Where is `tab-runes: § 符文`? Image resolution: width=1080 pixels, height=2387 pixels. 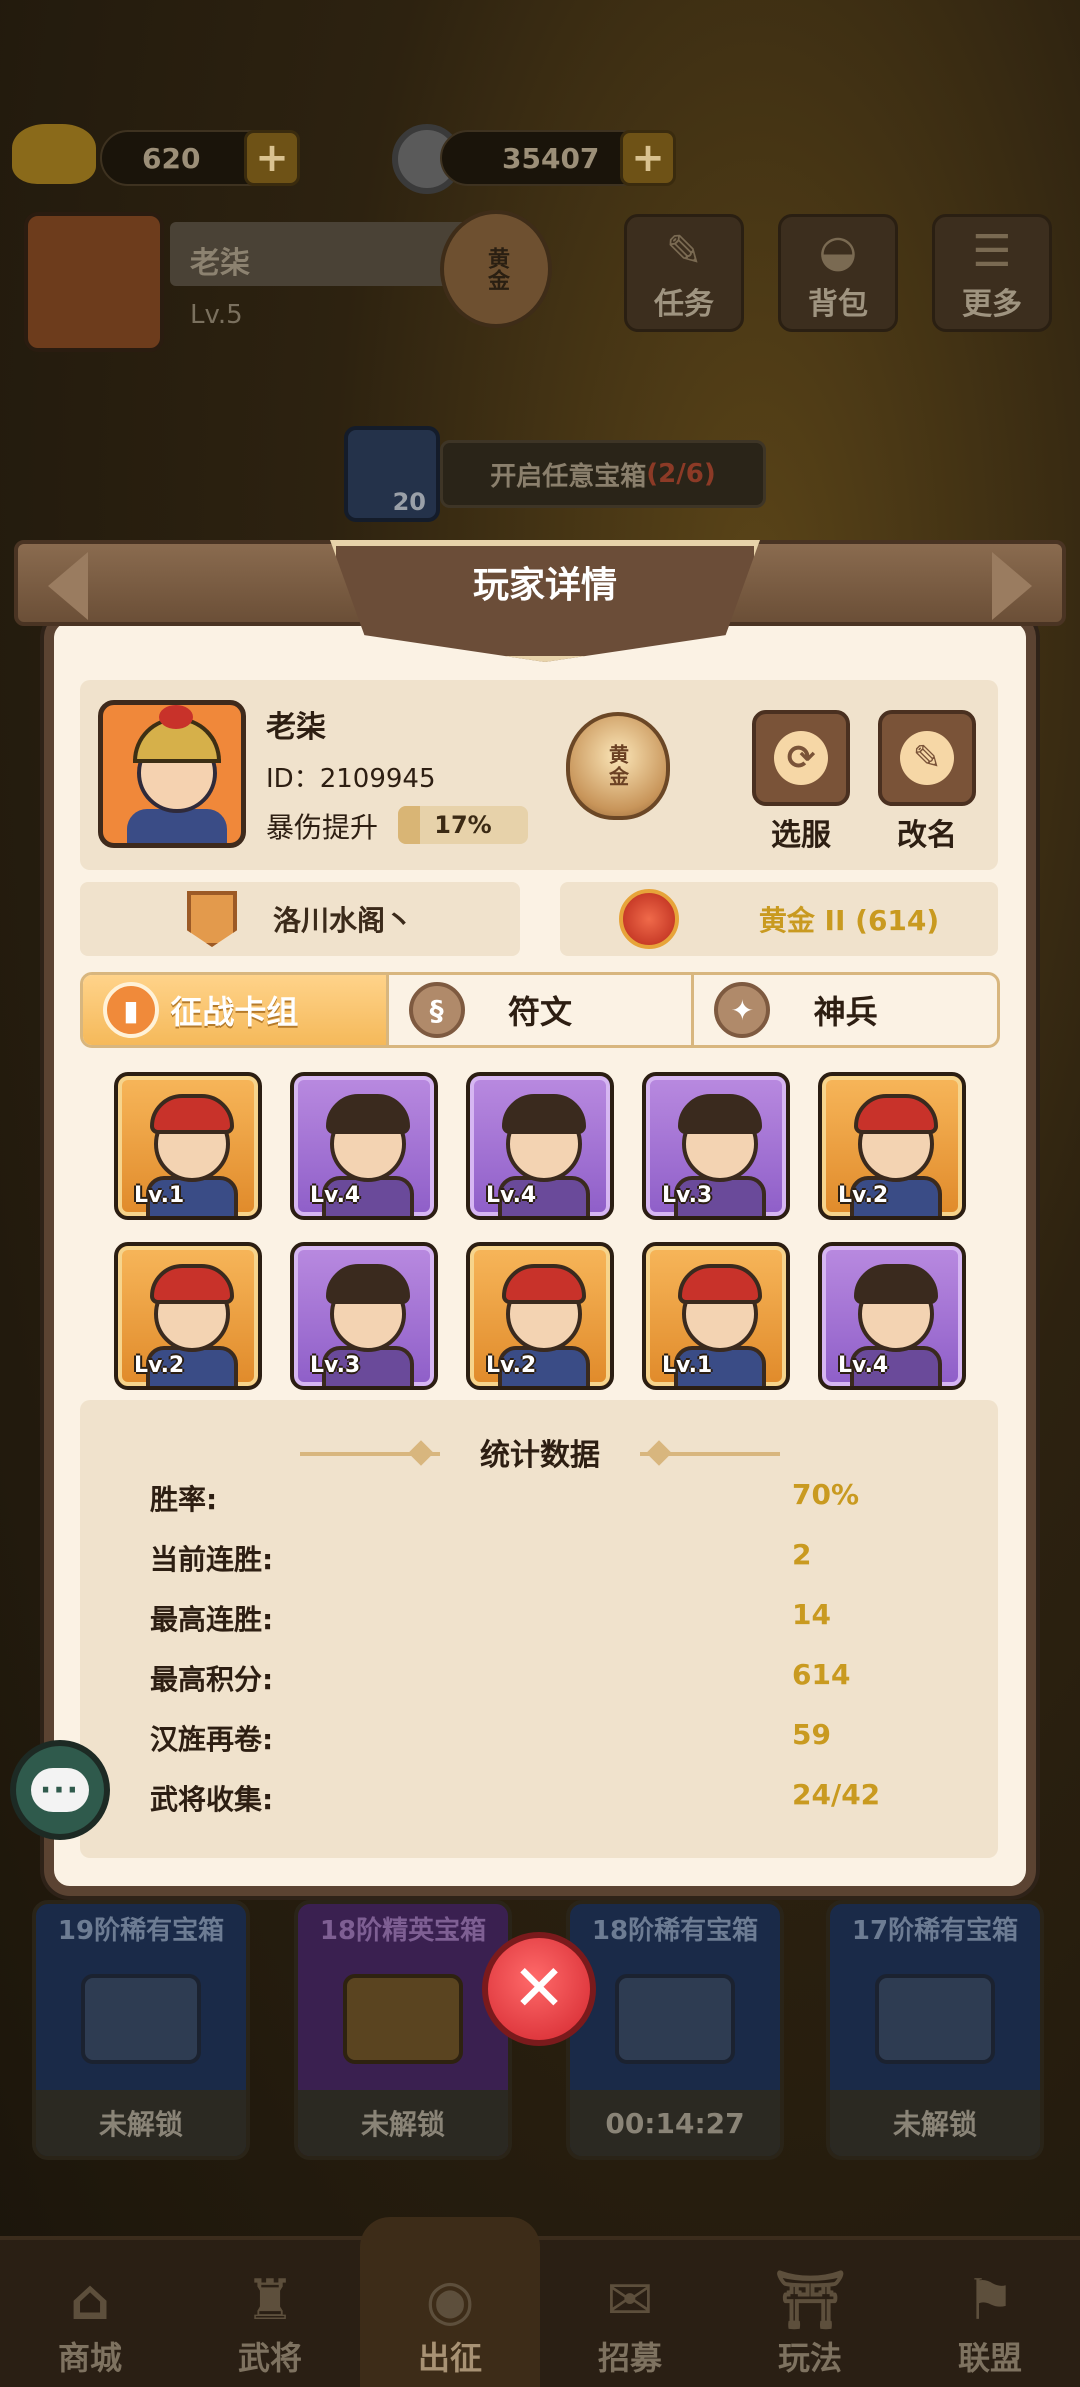 tab-runes: § 符文 is located at coordinates (538, 1010).